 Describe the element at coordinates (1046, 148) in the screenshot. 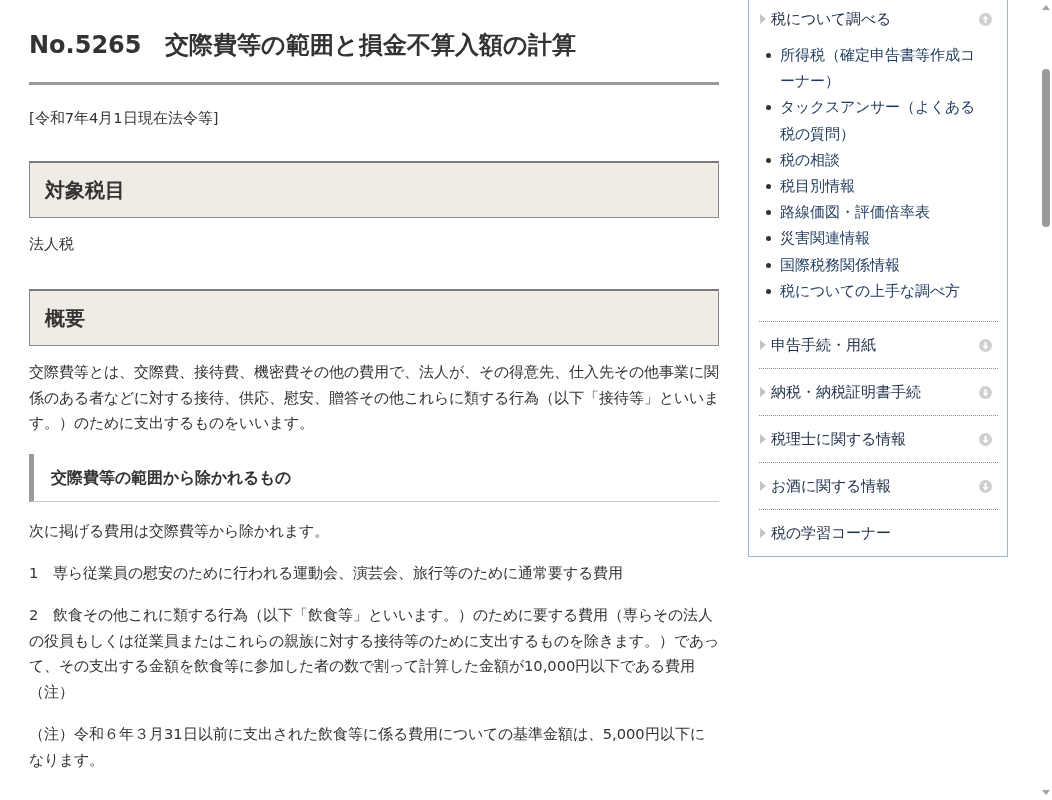

I see `scrollbar-thumb` at that location.